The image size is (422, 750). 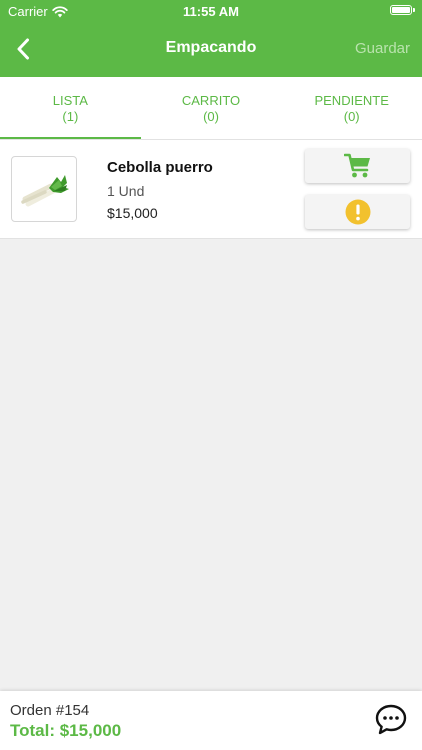 What do you see at coordinates (132, 213) in the screenshot?
I see `product-price: $15,000` at bounding box center [132, 213].